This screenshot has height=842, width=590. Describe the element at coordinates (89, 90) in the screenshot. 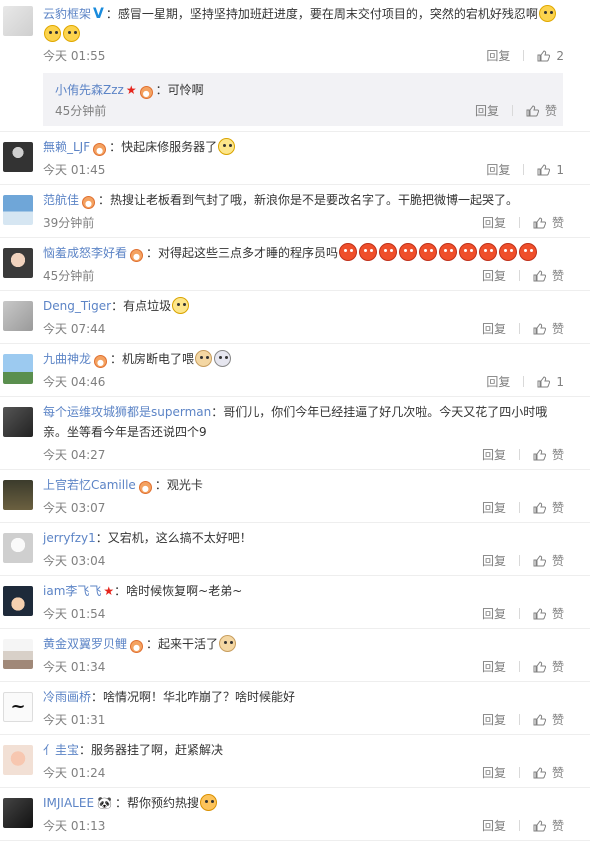

I see `username: 小侑先森Zzz` at that location.